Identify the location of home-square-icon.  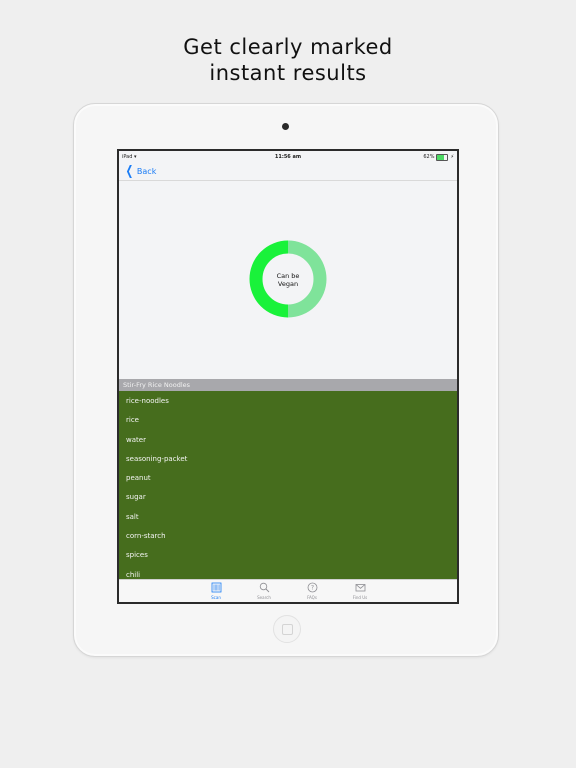
(287, 629).